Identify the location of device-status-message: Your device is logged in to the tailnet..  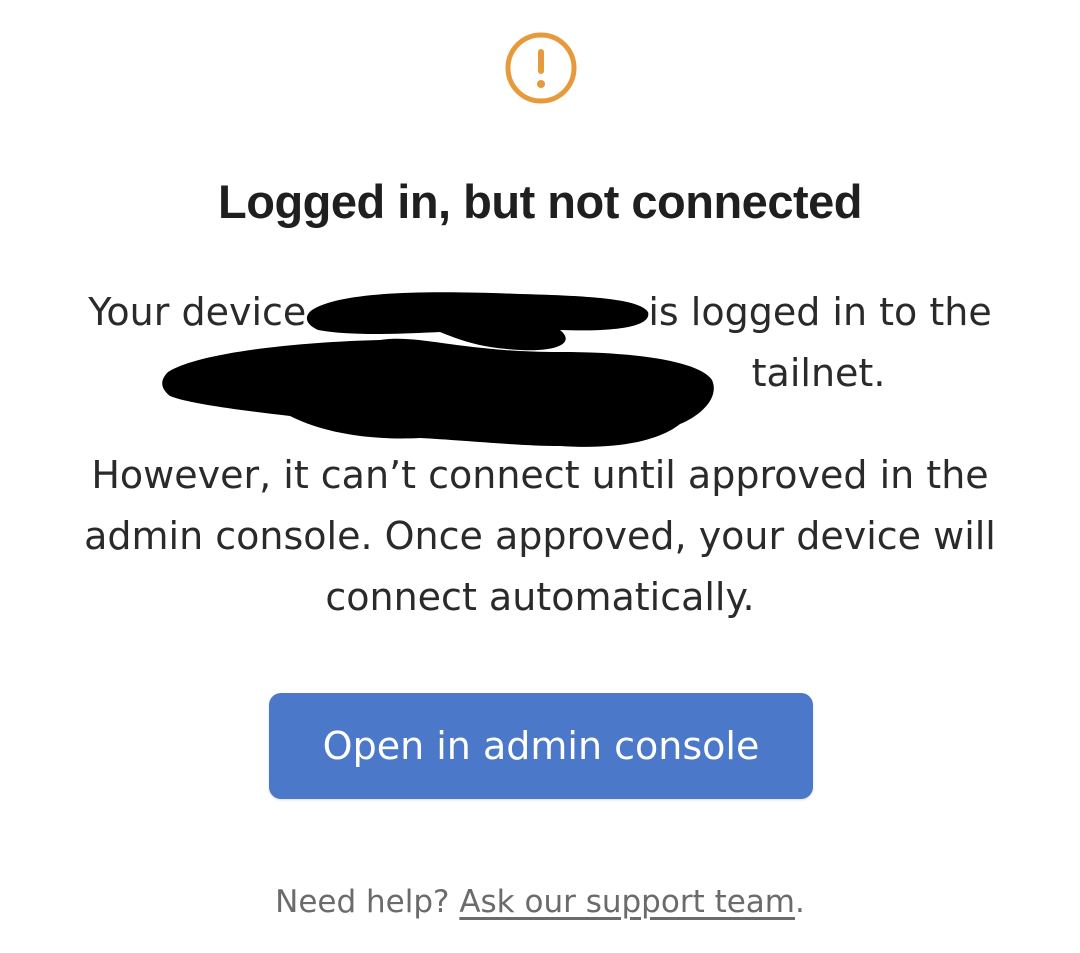
(540, 343).